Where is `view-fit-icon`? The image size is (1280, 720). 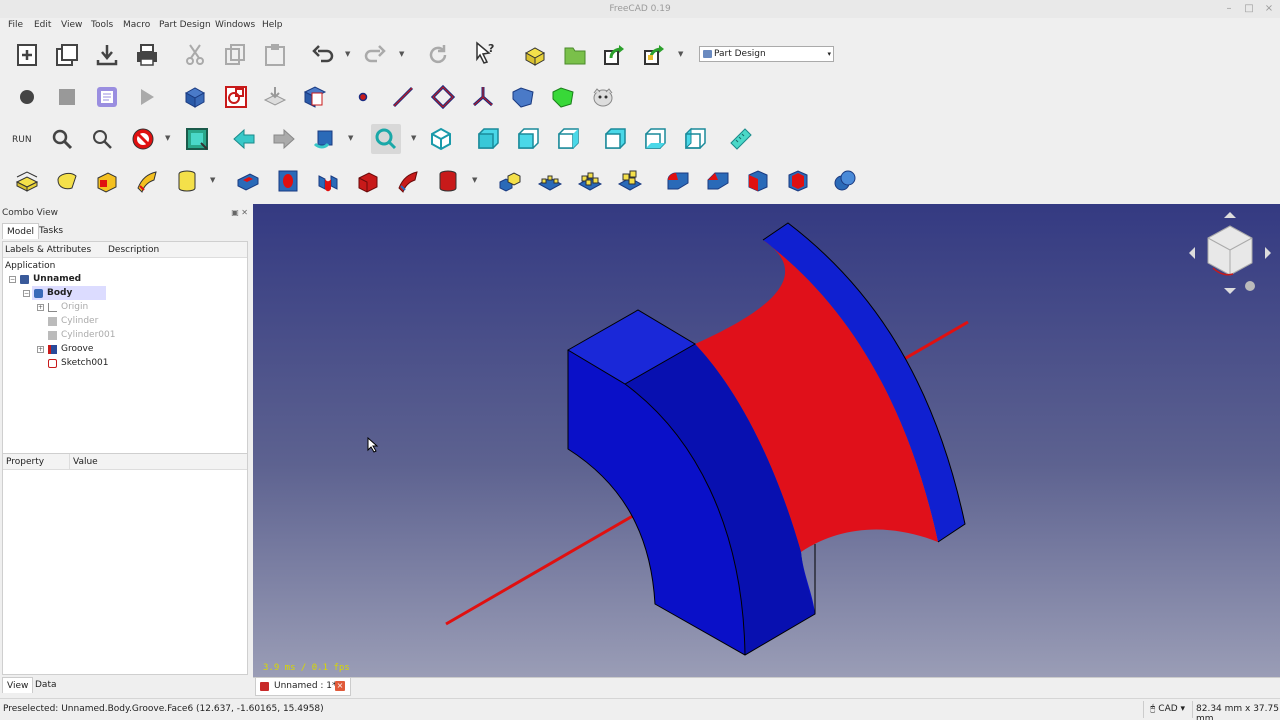
view-fit-icon is located at coordinates (386, 139).